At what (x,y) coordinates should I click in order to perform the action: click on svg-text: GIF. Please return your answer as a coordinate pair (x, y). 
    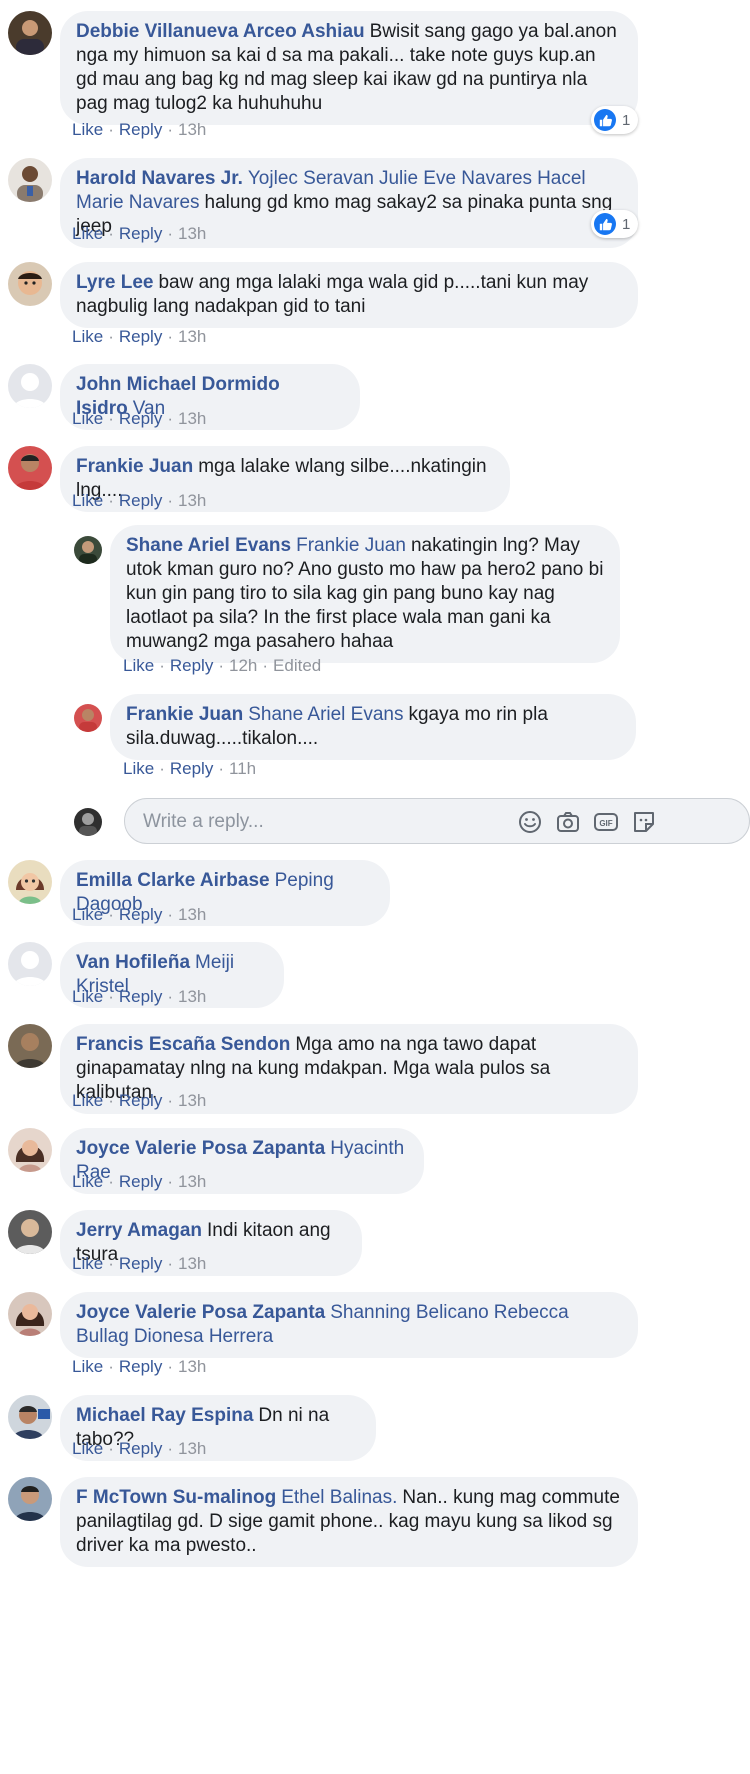
    Looking at the image, I should click on (605, 823).